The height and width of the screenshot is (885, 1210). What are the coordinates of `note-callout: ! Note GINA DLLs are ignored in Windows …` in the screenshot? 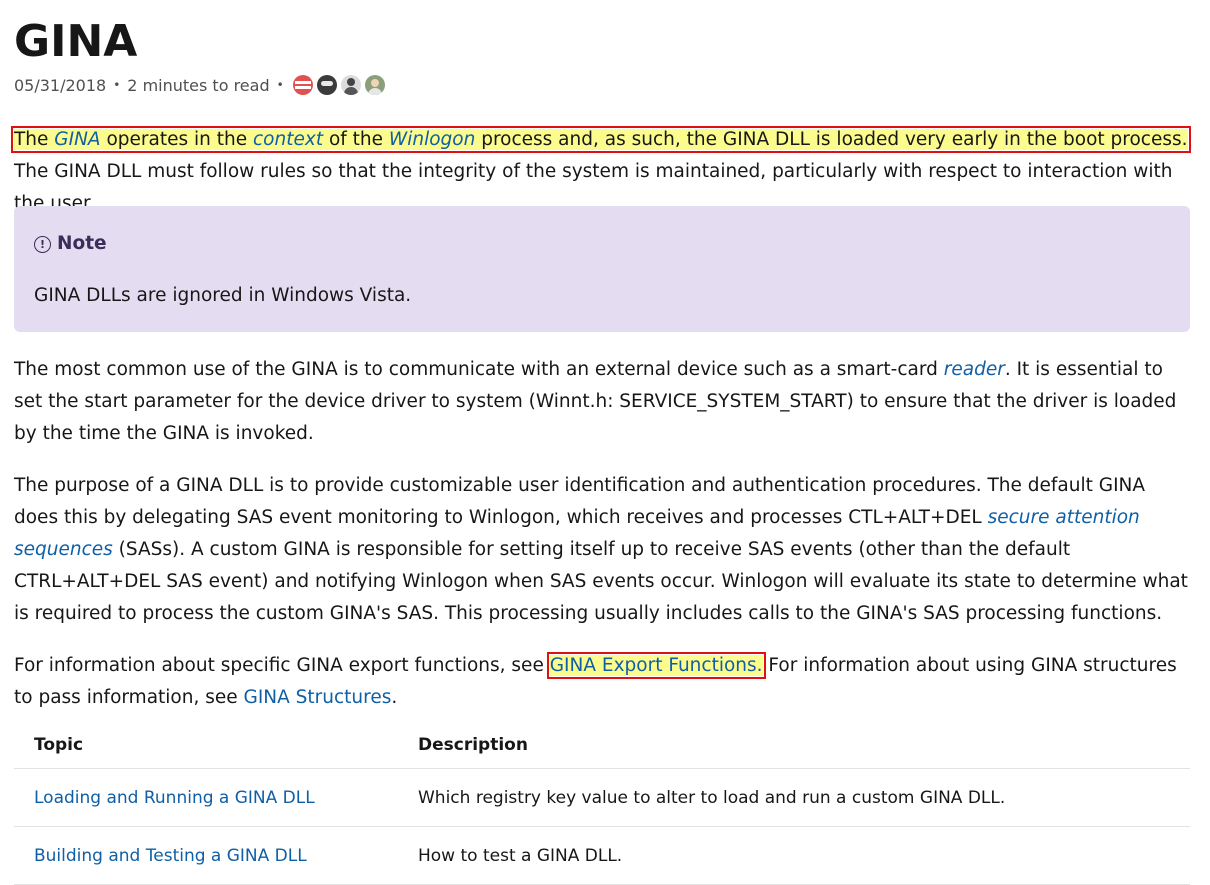 It's located at (602, 269).